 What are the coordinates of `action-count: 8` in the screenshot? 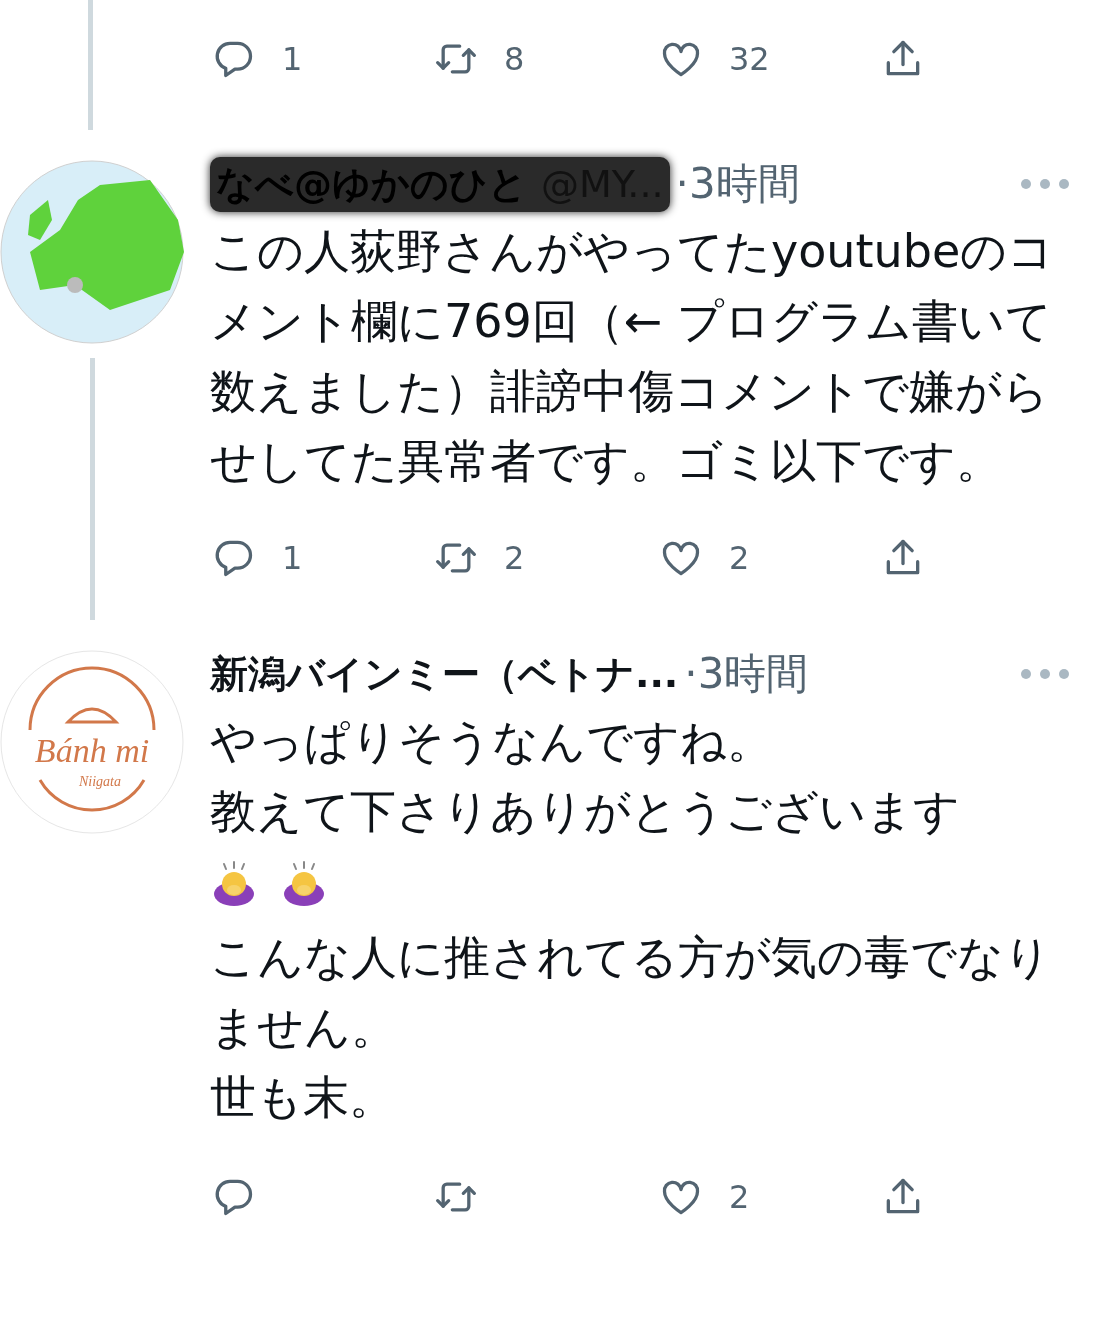 It's located at (514, 59).